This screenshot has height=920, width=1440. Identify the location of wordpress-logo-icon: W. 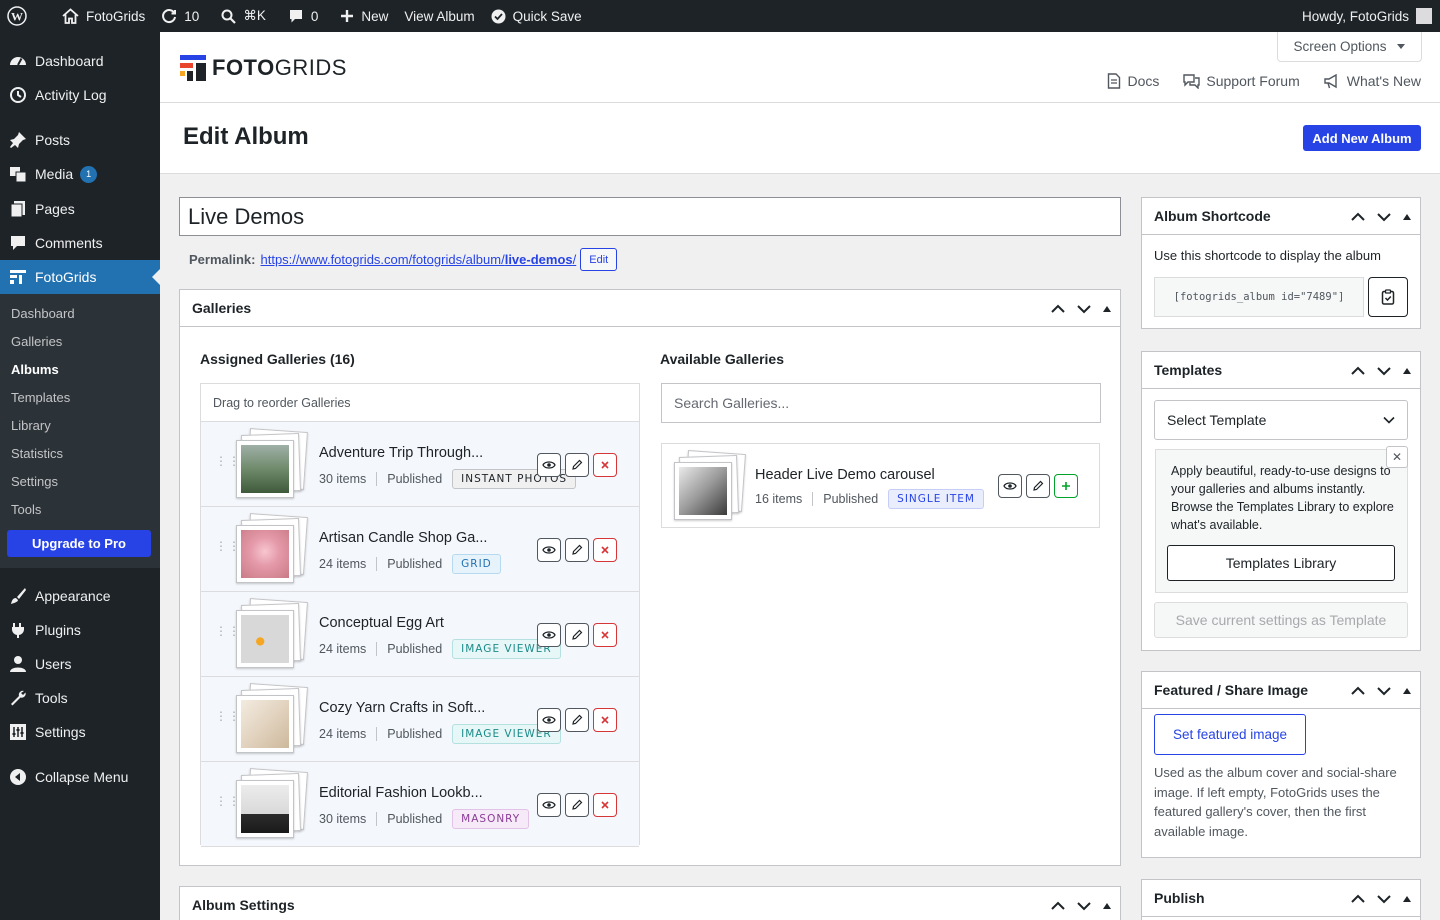
(21, 16).